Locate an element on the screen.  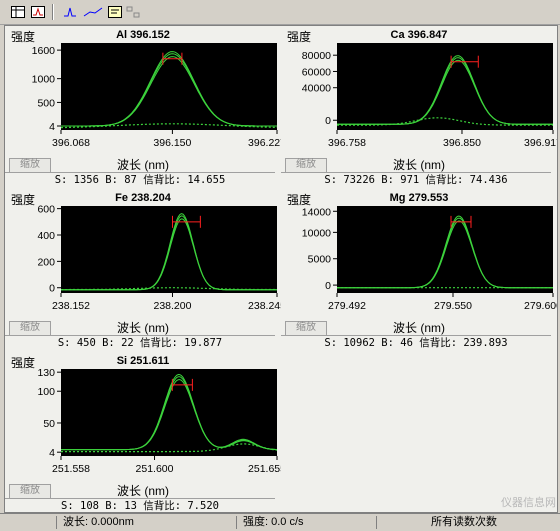
x-tick-label: 396.917 is located at coordinates (540, 143).